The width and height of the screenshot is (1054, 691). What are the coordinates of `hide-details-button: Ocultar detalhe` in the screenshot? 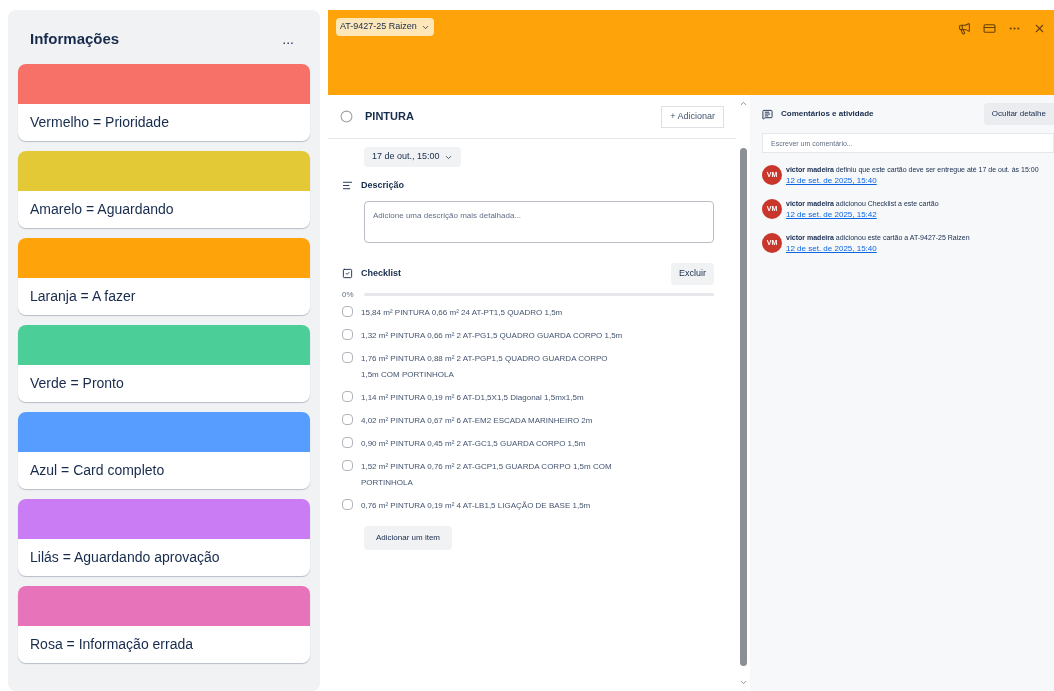 It's located at (1018, 114).